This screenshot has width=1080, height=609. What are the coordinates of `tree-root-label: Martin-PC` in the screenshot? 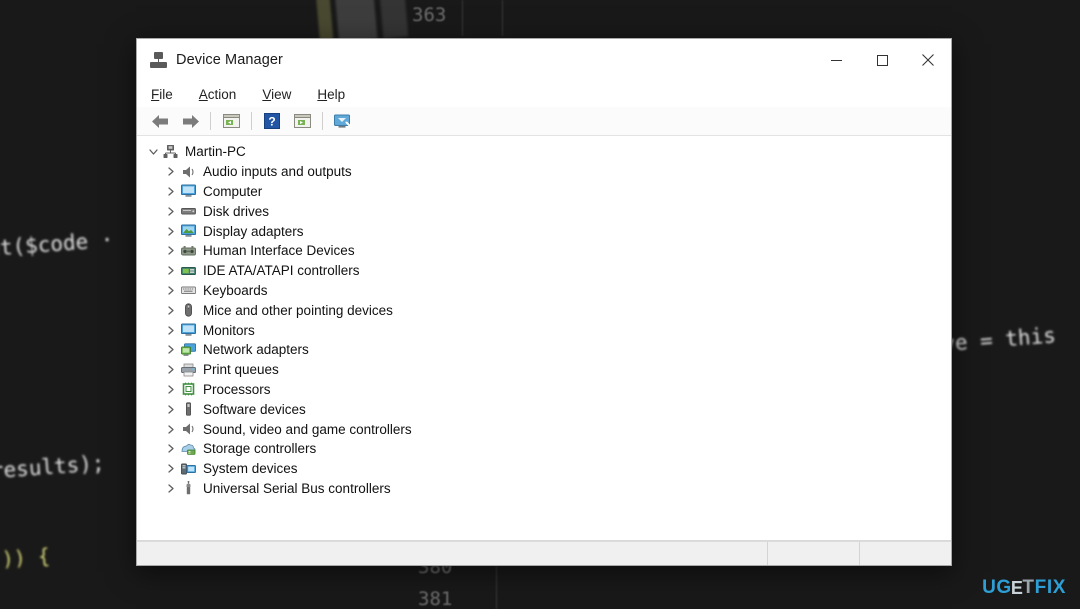 It's located at (215, 152).